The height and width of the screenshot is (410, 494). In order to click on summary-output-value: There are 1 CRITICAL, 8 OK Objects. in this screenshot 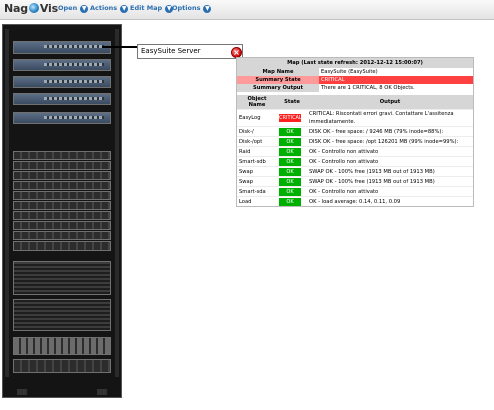, I will do `click(368, 88)`.